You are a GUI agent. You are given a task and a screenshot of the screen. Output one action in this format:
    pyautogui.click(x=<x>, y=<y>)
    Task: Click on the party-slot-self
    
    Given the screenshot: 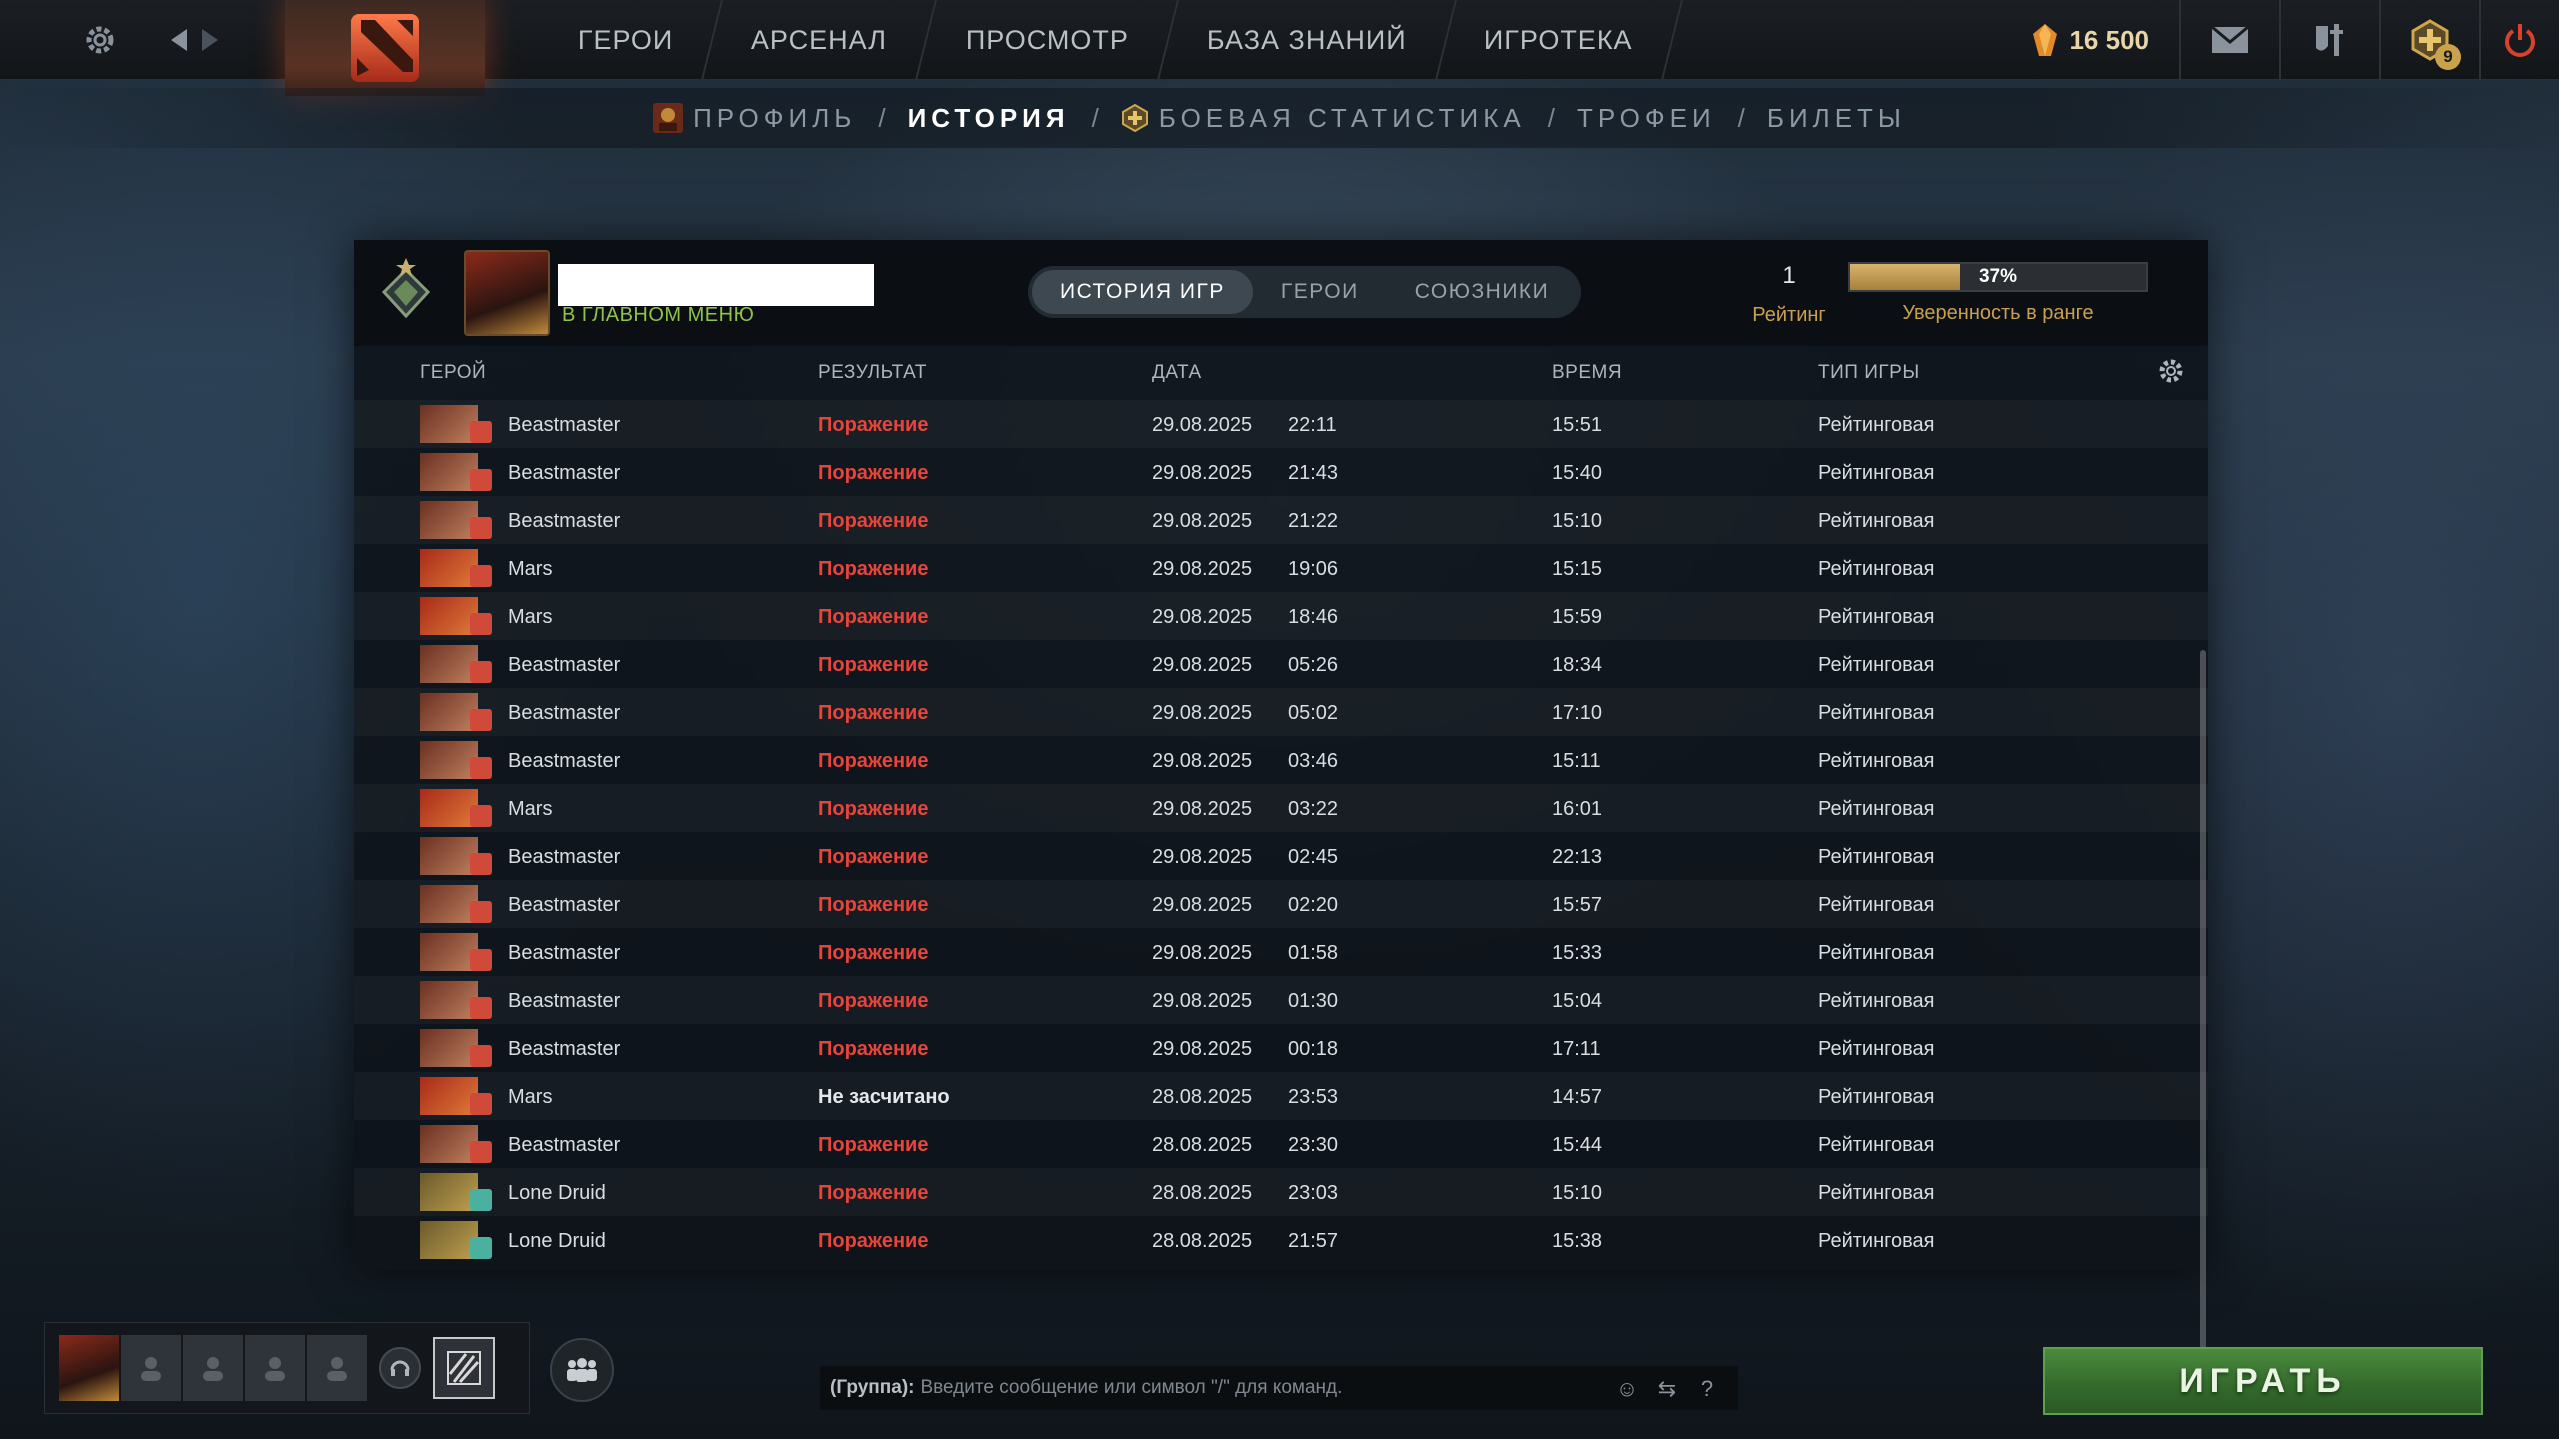 What is the action you would take?
    pyautogui.click(x=89, y=1368)
    